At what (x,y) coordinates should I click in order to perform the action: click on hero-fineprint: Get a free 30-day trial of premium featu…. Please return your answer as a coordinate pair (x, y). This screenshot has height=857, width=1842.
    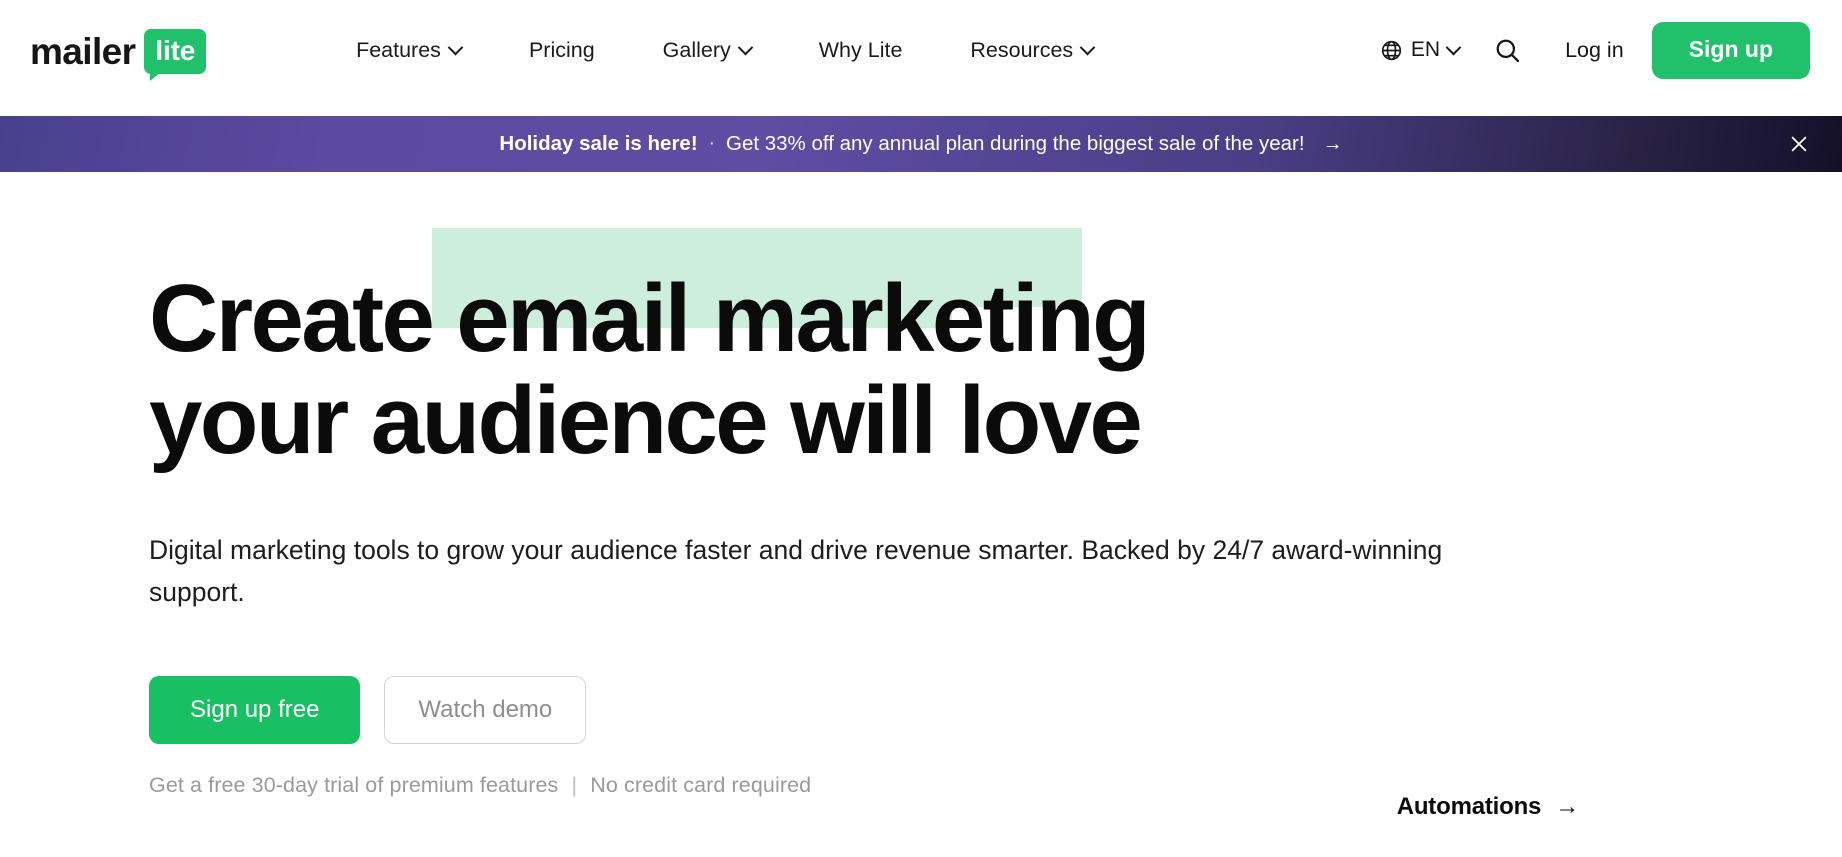
    Looking at the image, I should click on (995, 785).